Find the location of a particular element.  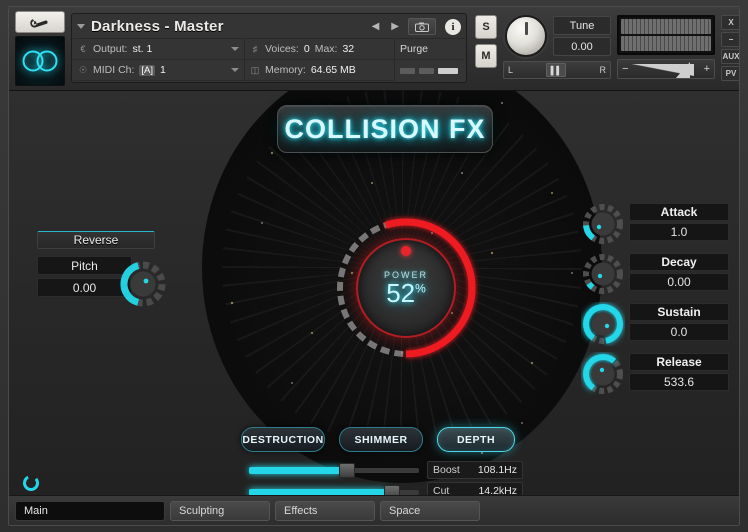

decay-knob is located at coordinates (603, 274).